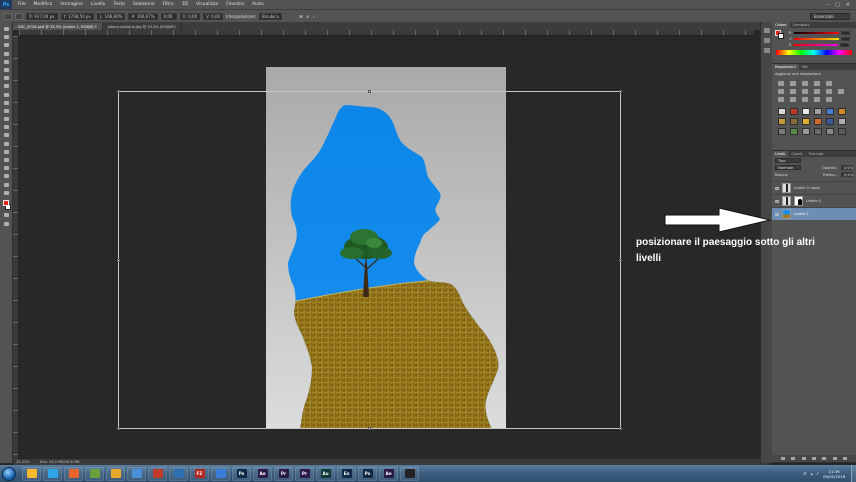  I want to click on menu-visualizza: Visualizza, so click(207, 4).